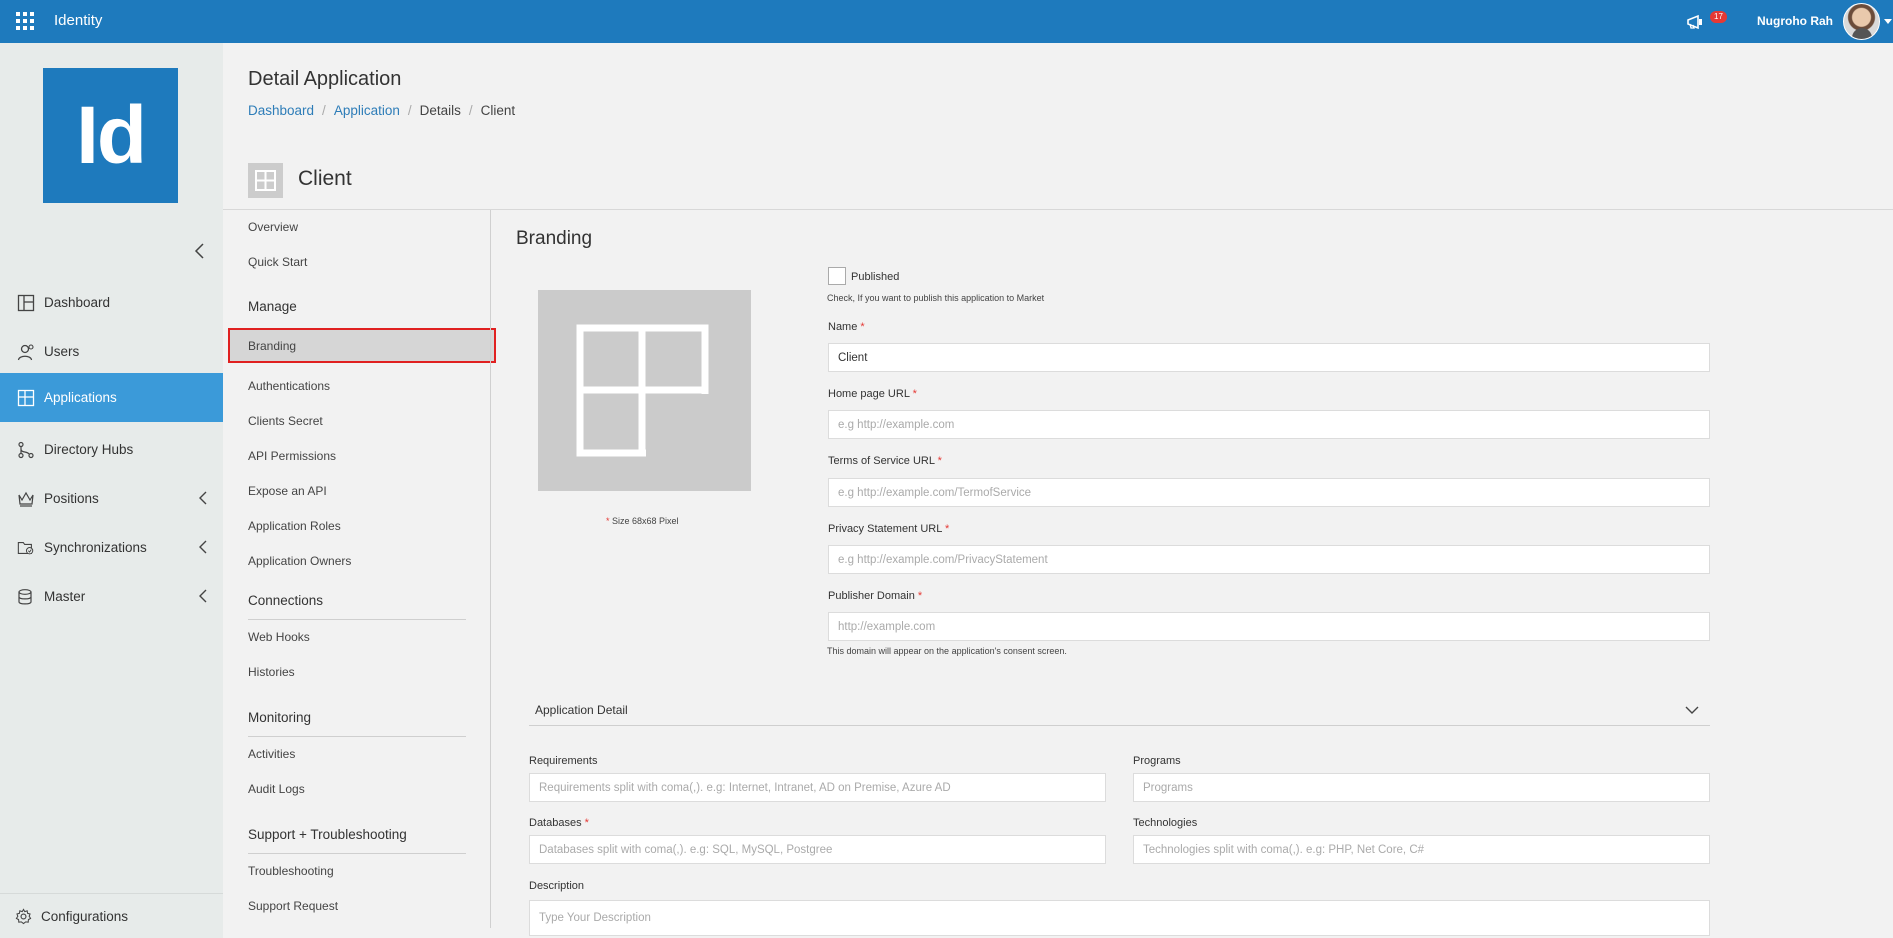 The width and height of the screenshot is (1893, 938). Describe the element at coordinates (285, 421) in the screenshot. I see `subnav-item-clients-secret: Clients Secret` at that location.